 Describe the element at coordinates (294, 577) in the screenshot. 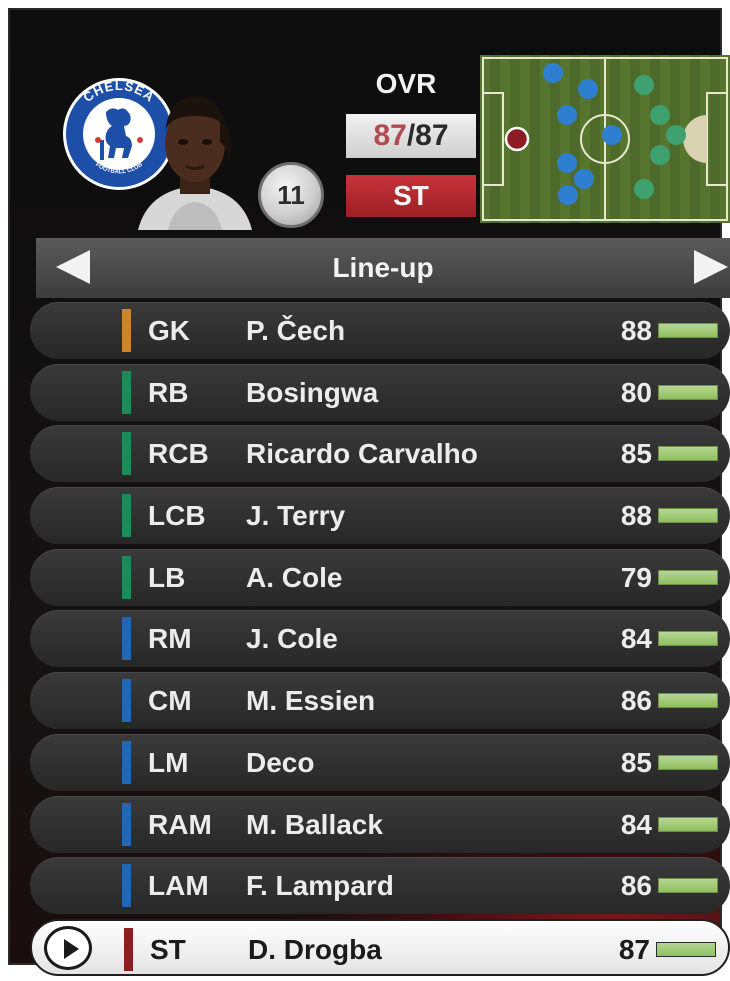

I see `player-name: A. Cole` at that location.